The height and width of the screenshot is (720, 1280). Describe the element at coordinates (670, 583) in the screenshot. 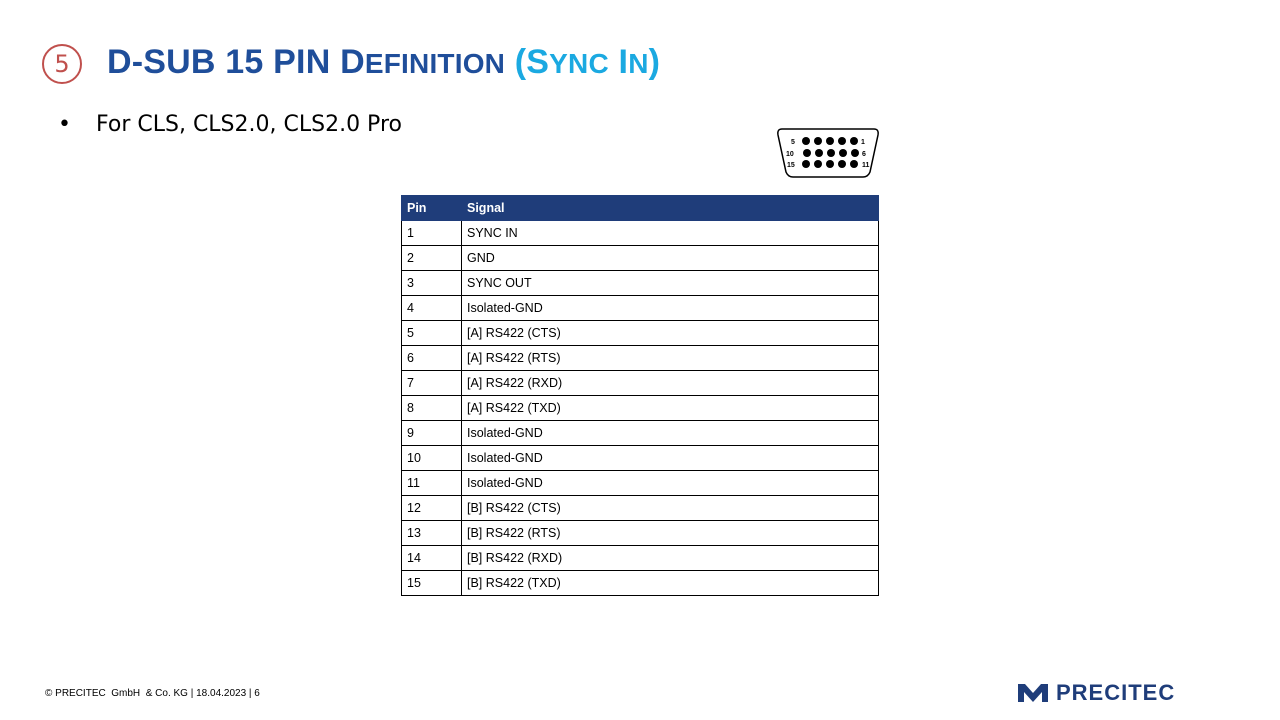

I see `signal-cell: [B] RS422 (TXD)` at that location.